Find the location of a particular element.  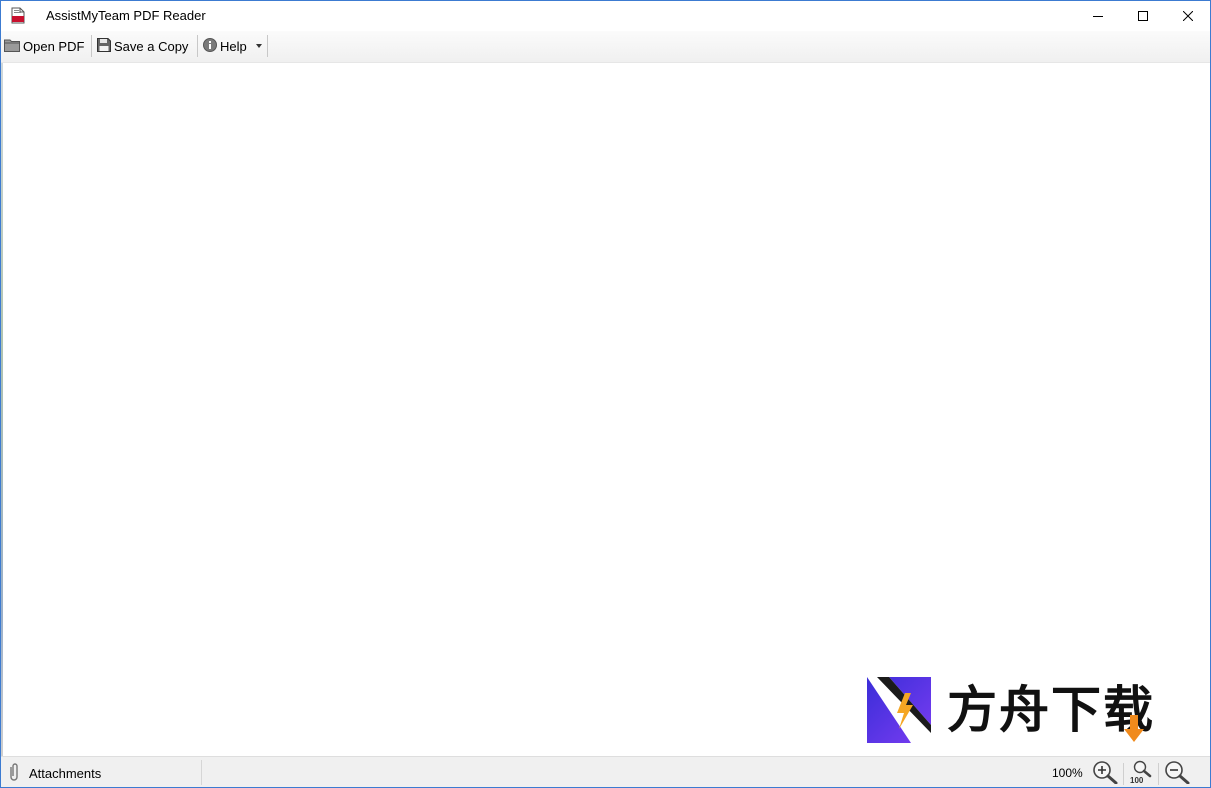

minimize-icon is located at coordinates (1097, 16).